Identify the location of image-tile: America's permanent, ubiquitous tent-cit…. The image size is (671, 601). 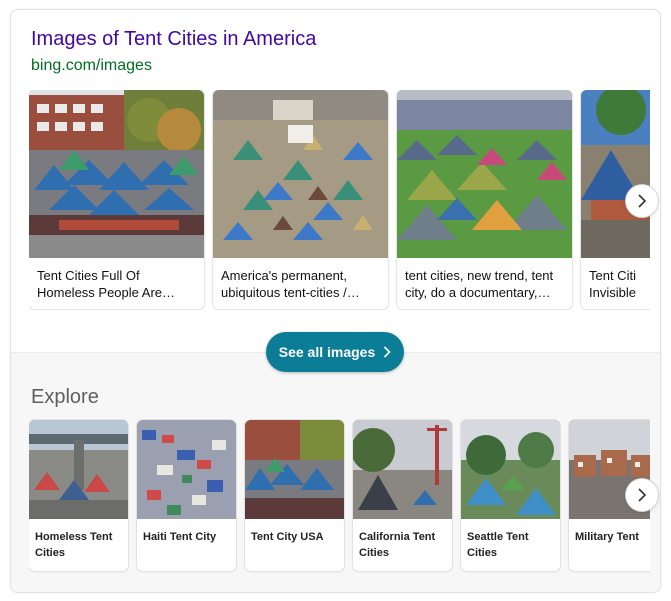
(300, 199).